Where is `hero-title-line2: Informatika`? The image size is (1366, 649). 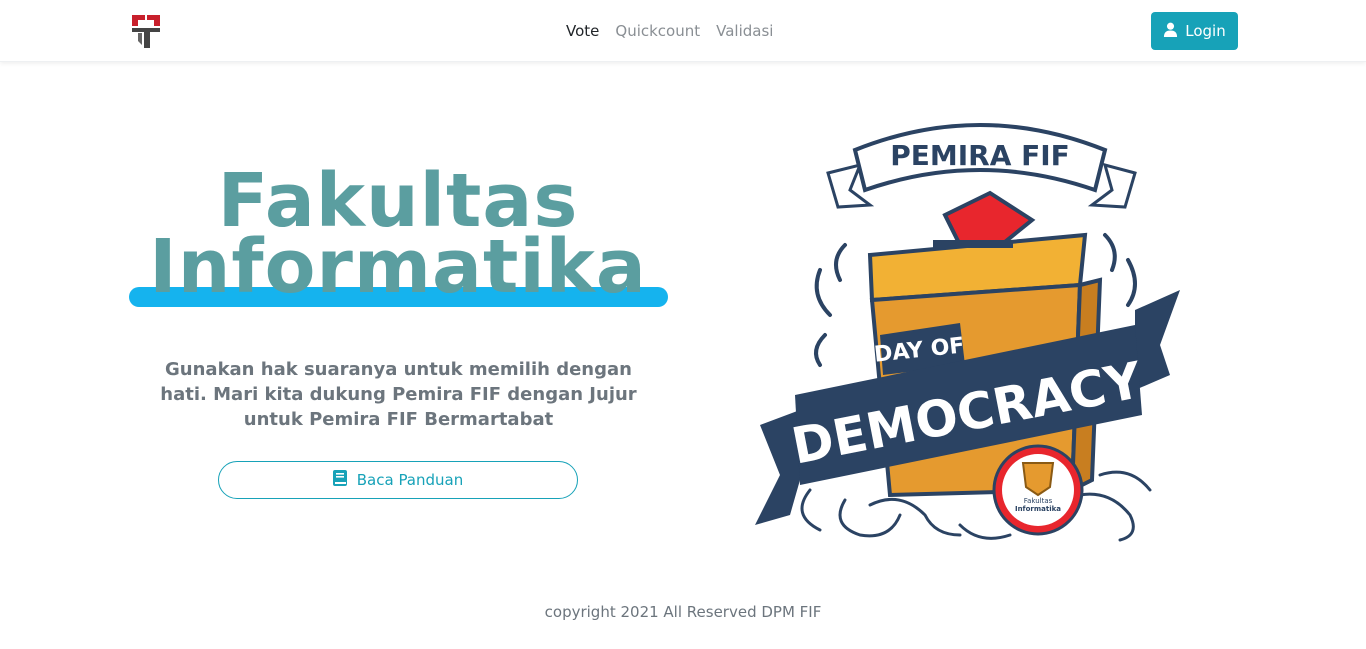 hero-title-line2: Informatika is located at coordinates (398, 267).